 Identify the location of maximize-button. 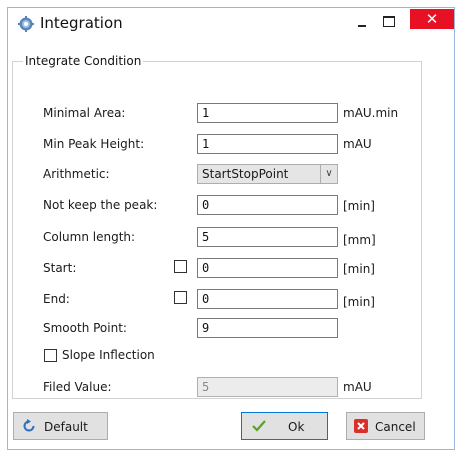
(389, 21).